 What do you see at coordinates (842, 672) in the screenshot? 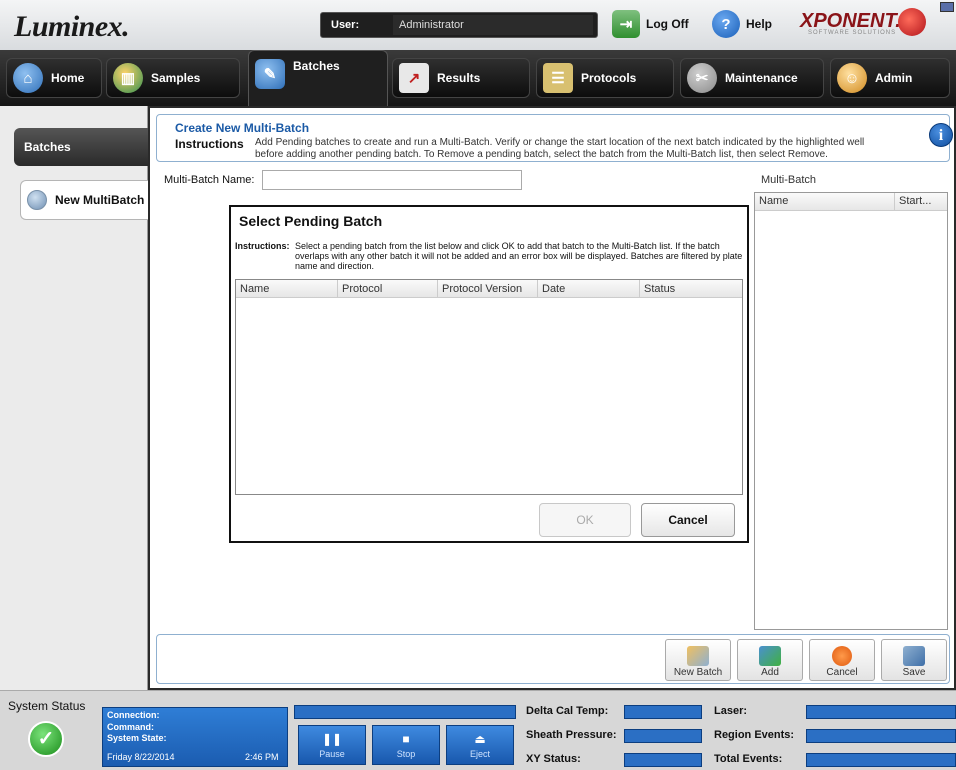
I see `cancel-label: Cancel` at bounding box center [842, 672].